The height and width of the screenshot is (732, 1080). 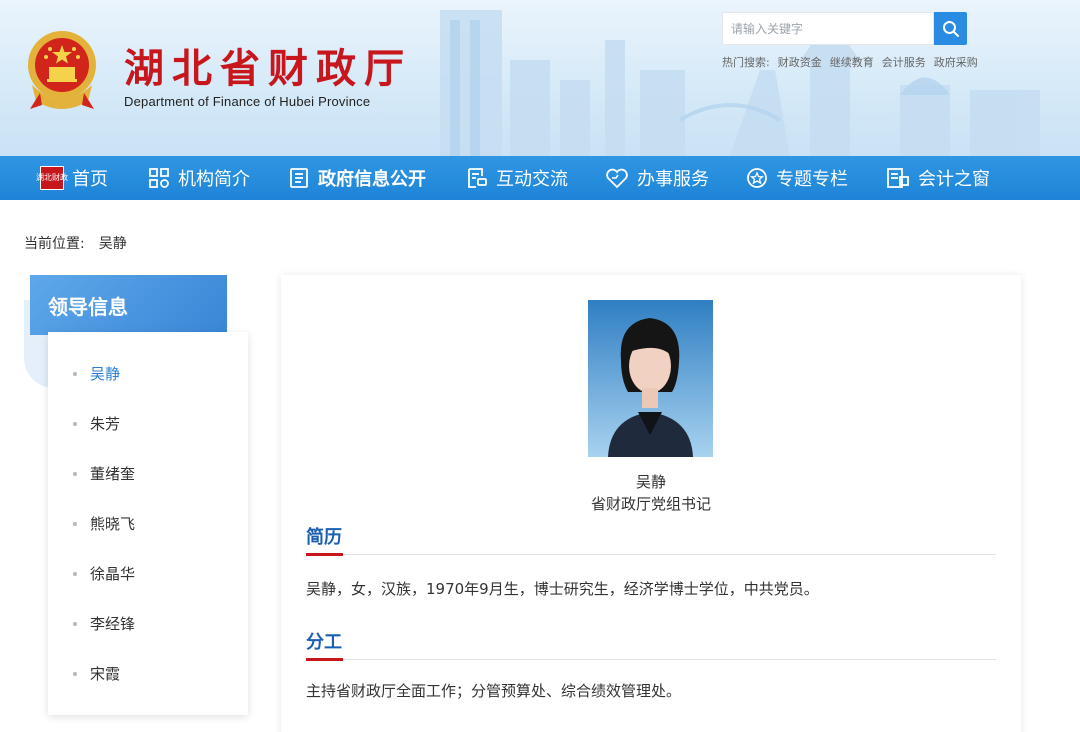 I want to click on search-icon, so click(x=950, y=28).